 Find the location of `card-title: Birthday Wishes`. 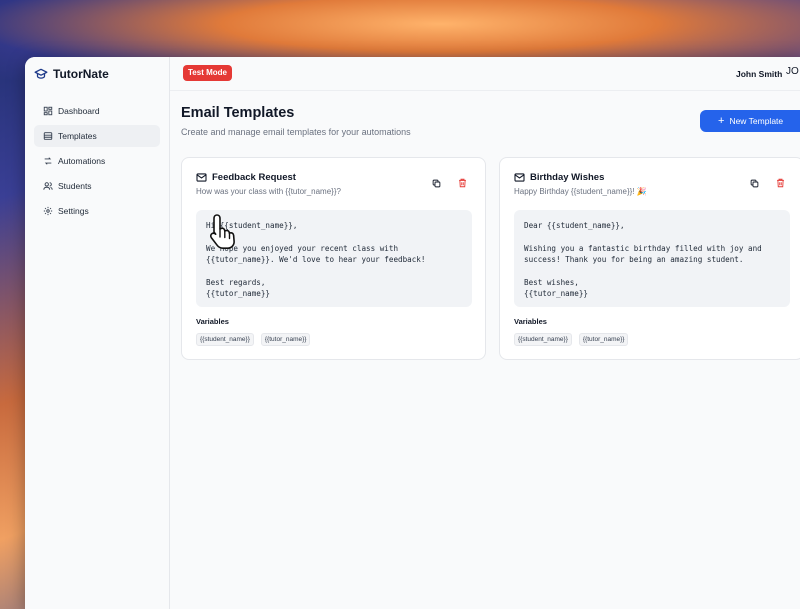

card-title: Birthday Wishes is located at coordinates (559, 177).